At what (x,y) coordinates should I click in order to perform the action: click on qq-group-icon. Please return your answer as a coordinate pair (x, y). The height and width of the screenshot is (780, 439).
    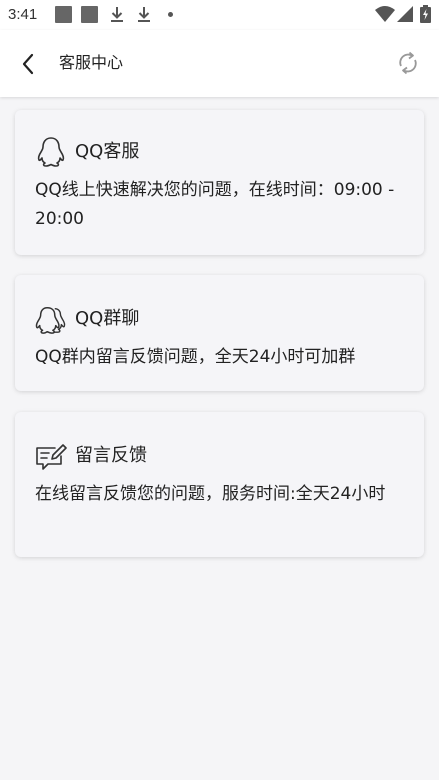
    Looking at the image, I should click on (51, 319).